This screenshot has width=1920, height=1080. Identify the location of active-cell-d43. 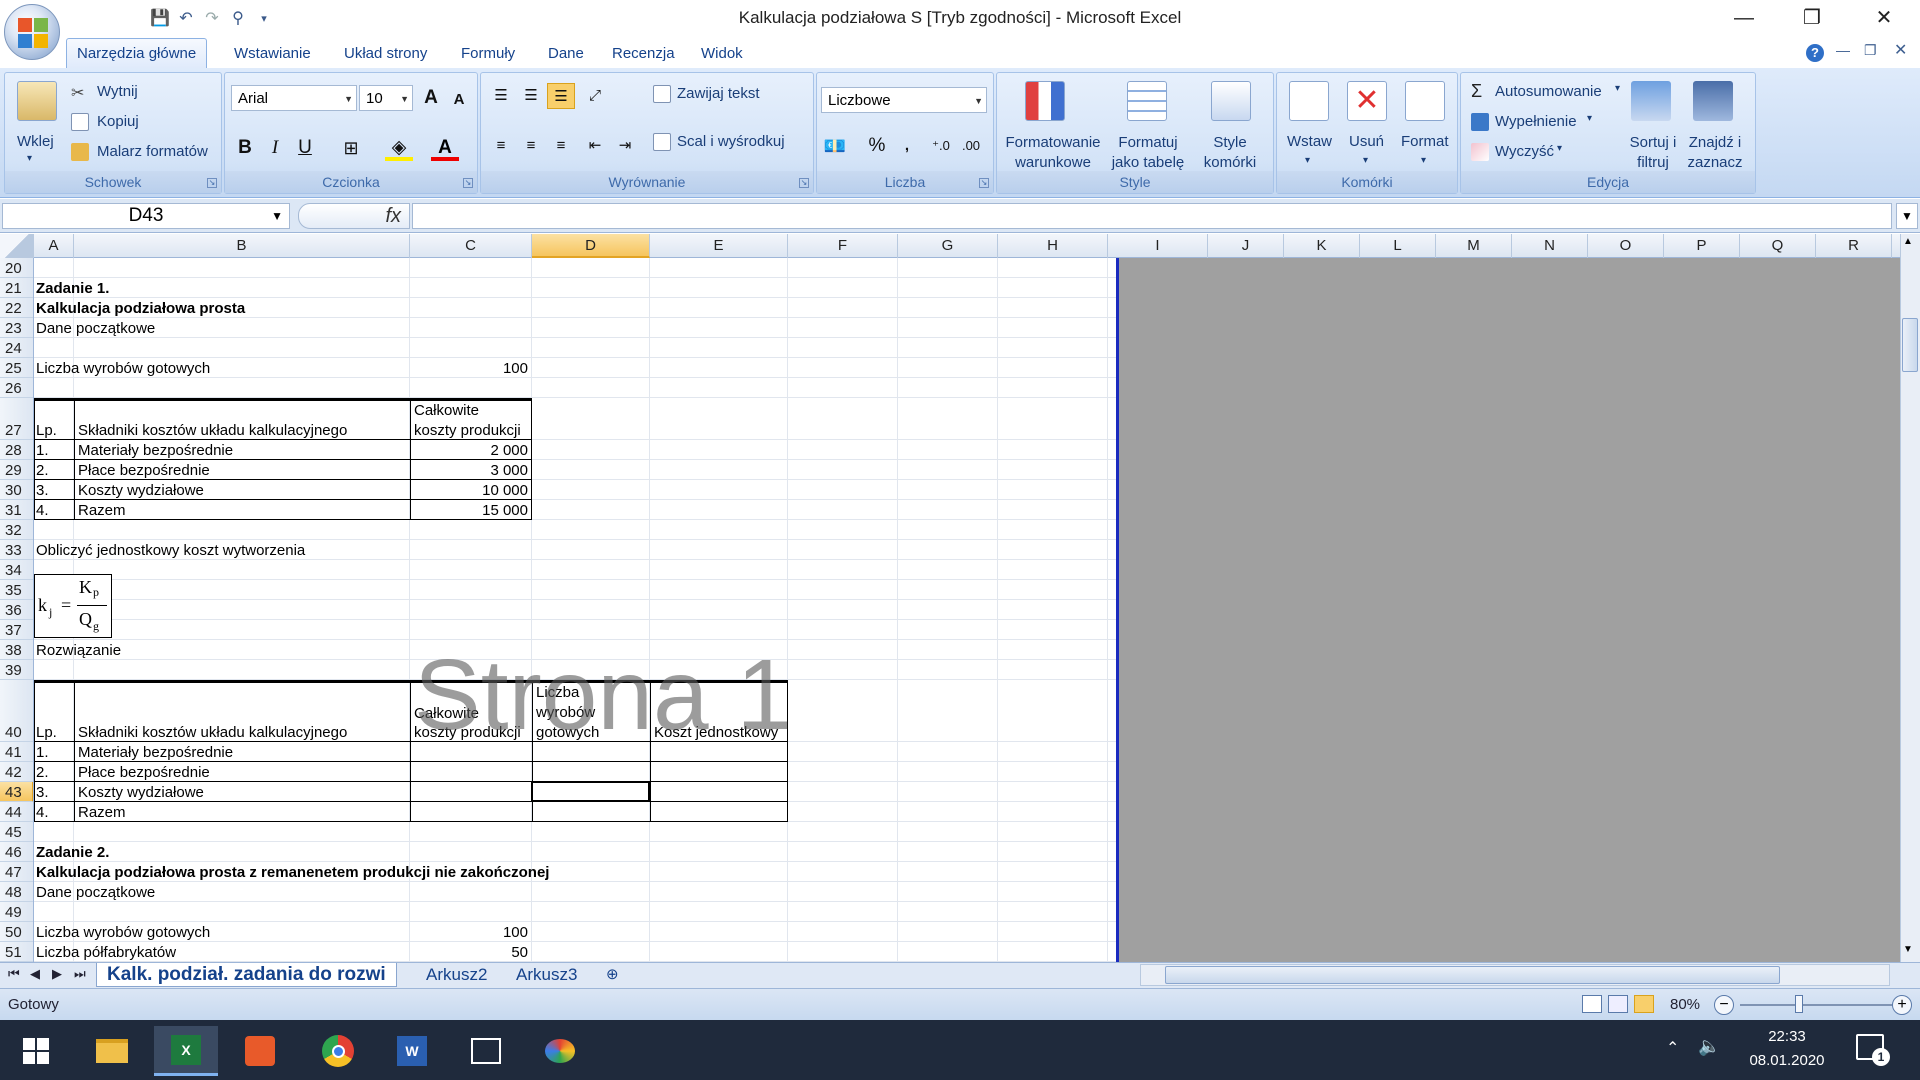
(590, 791).